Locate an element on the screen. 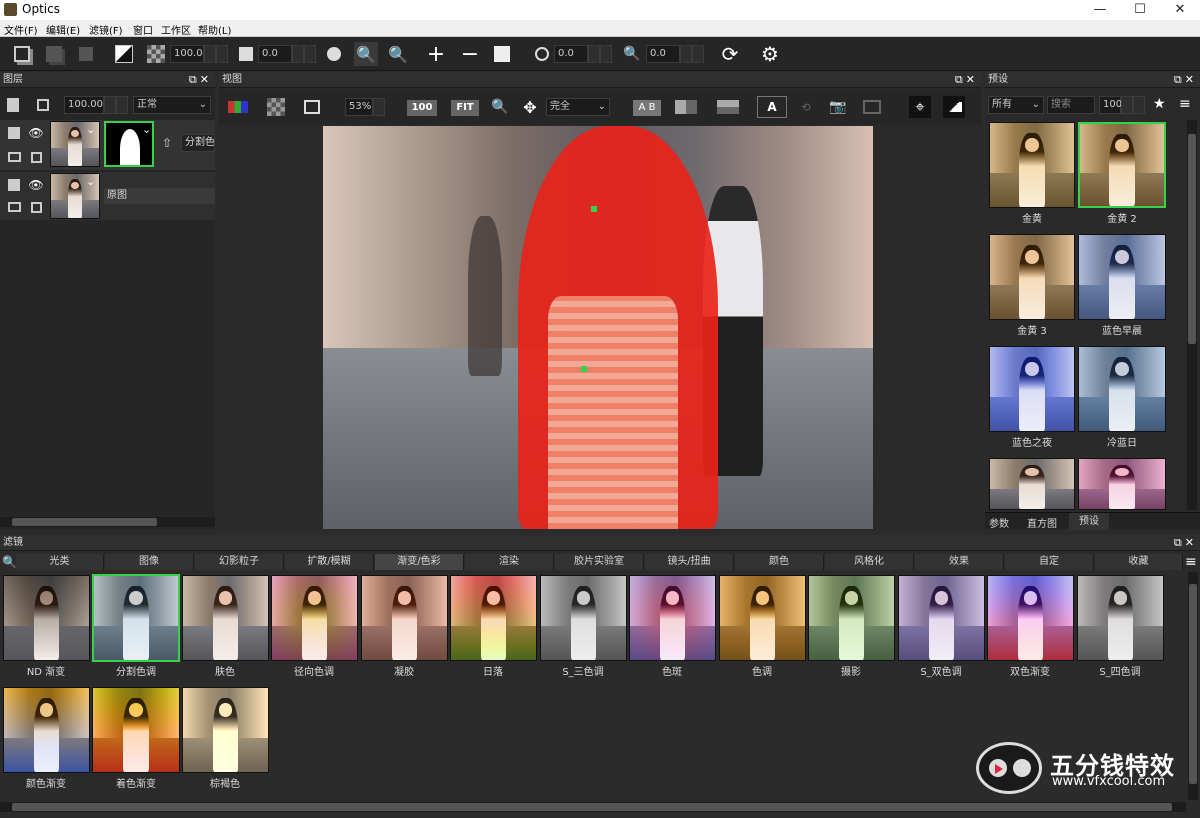 This screenshot has width=1200, height=818. view-mode-select: 完全 ⌄ is located at coordinates (578, 107).